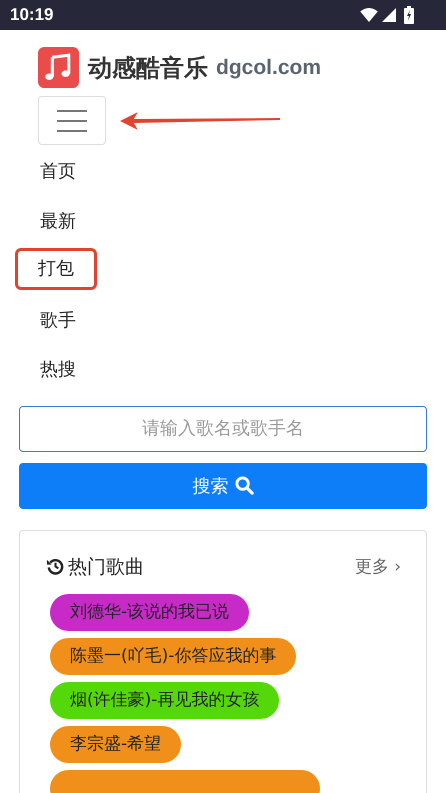 Image resolution: width=446 pixels, height=793 pixels. What do you see at coordinates (55, 566) in the screenshot?
I see `history-icon` at bounding box center [55, 566].